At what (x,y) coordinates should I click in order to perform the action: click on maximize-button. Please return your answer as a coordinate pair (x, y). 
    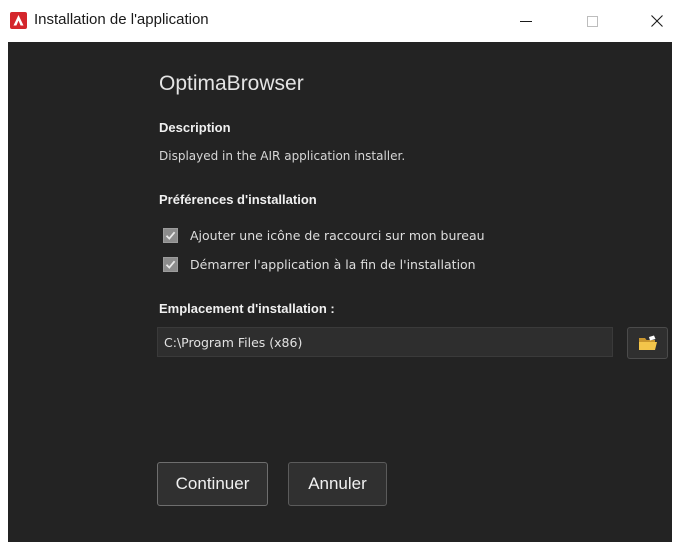
    Looking at the image, I should click on (592, 21).